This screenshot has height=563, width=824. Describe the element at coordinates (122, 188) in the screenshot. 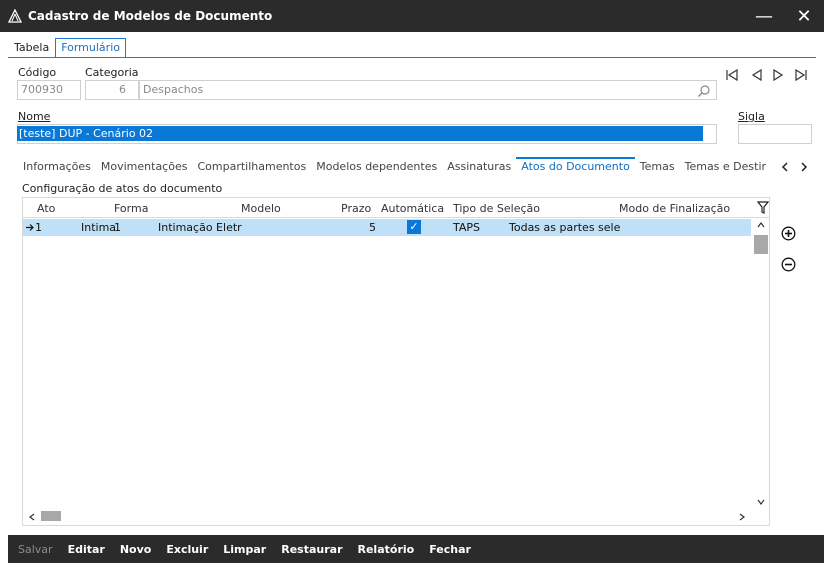

I see `section-label: Configuração de atos do documento` at that location.